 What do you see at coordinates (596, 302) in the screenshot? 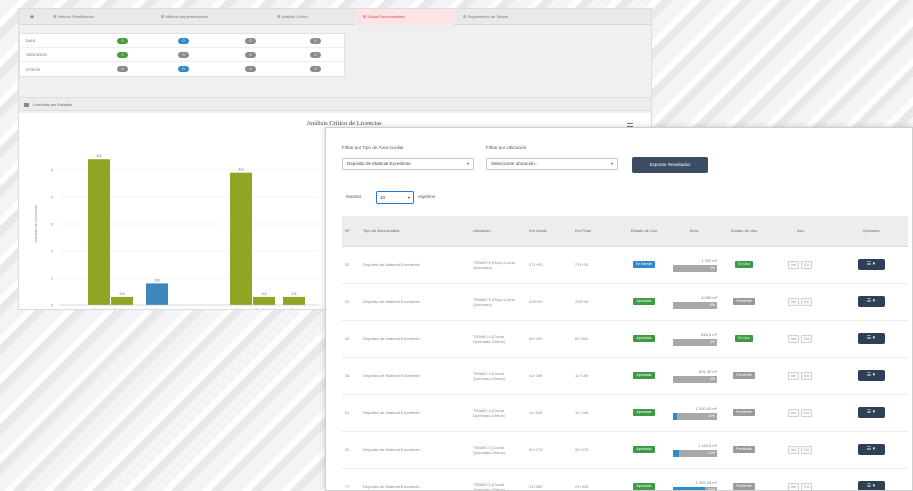
I see `row-km-fin: 225+40` at bounding box center [596, 302].